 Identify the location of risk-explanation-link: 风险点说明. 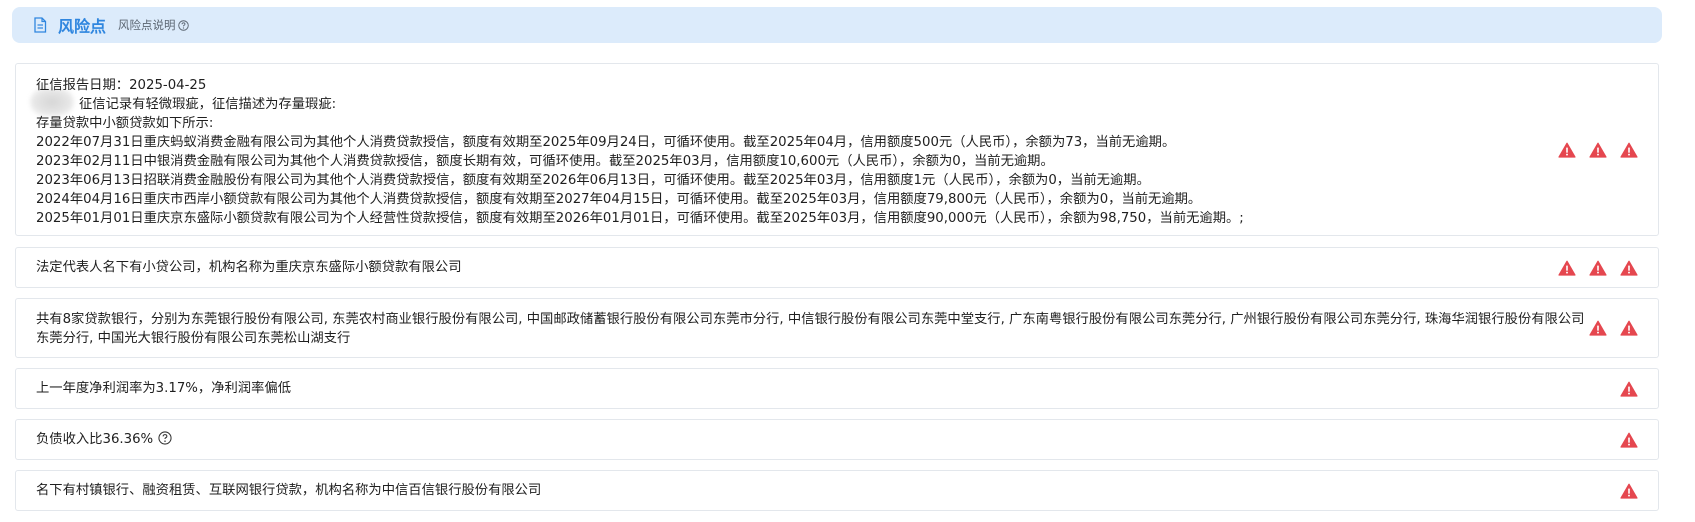
(154, 25).